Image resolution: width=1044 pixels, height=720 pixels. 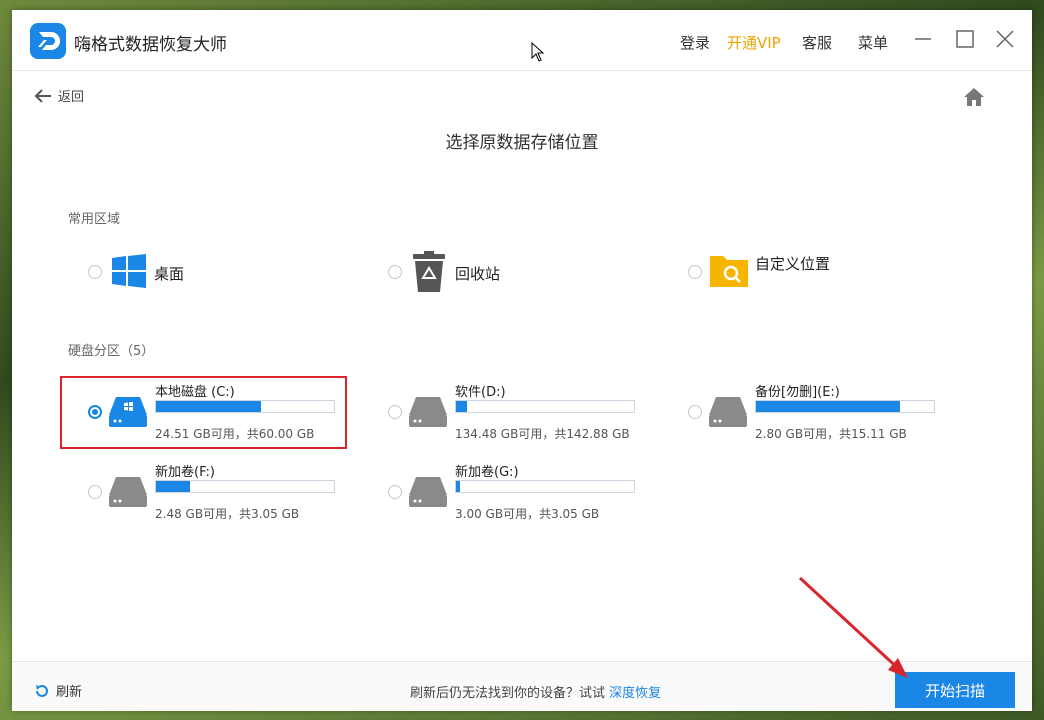 What do you see at coordinates (695, 272) in the screenshot?
I see `custom-location-radio` at bounding box center [695, 272].